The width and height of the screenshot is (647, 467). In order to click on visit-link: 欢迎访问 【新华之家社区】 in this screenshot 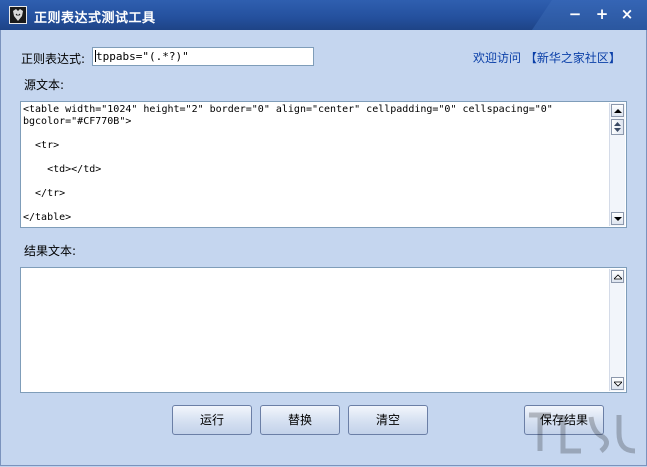, I will do `click(547, 57)`.